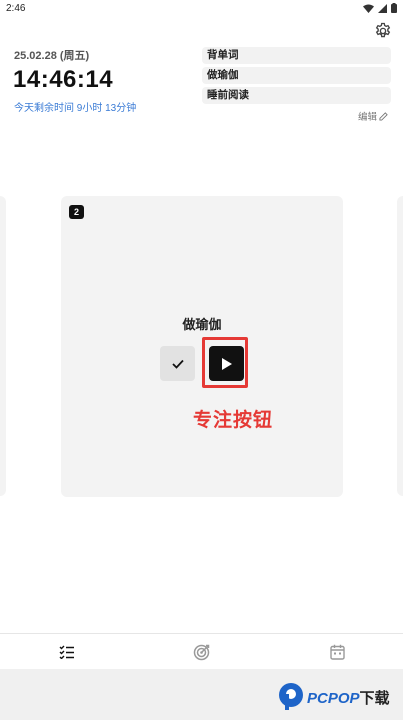 Image resolution: width=403 pixels, height=720 pixels. I want to click on gear-icon, so click(383, 30).